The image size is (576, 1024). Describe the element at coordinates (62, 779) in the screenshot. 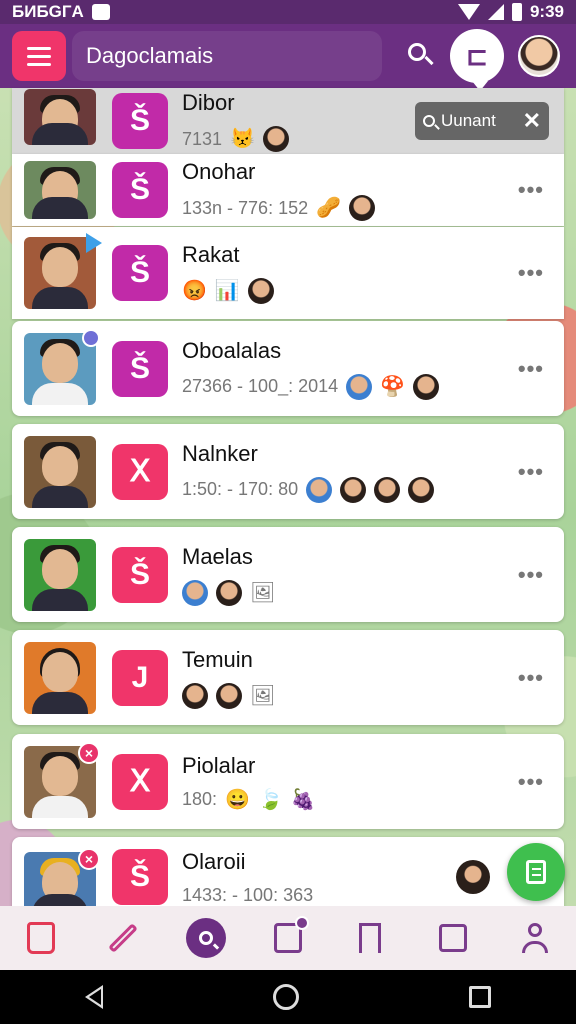

I see `contact-thumbnail: ×` at that location.